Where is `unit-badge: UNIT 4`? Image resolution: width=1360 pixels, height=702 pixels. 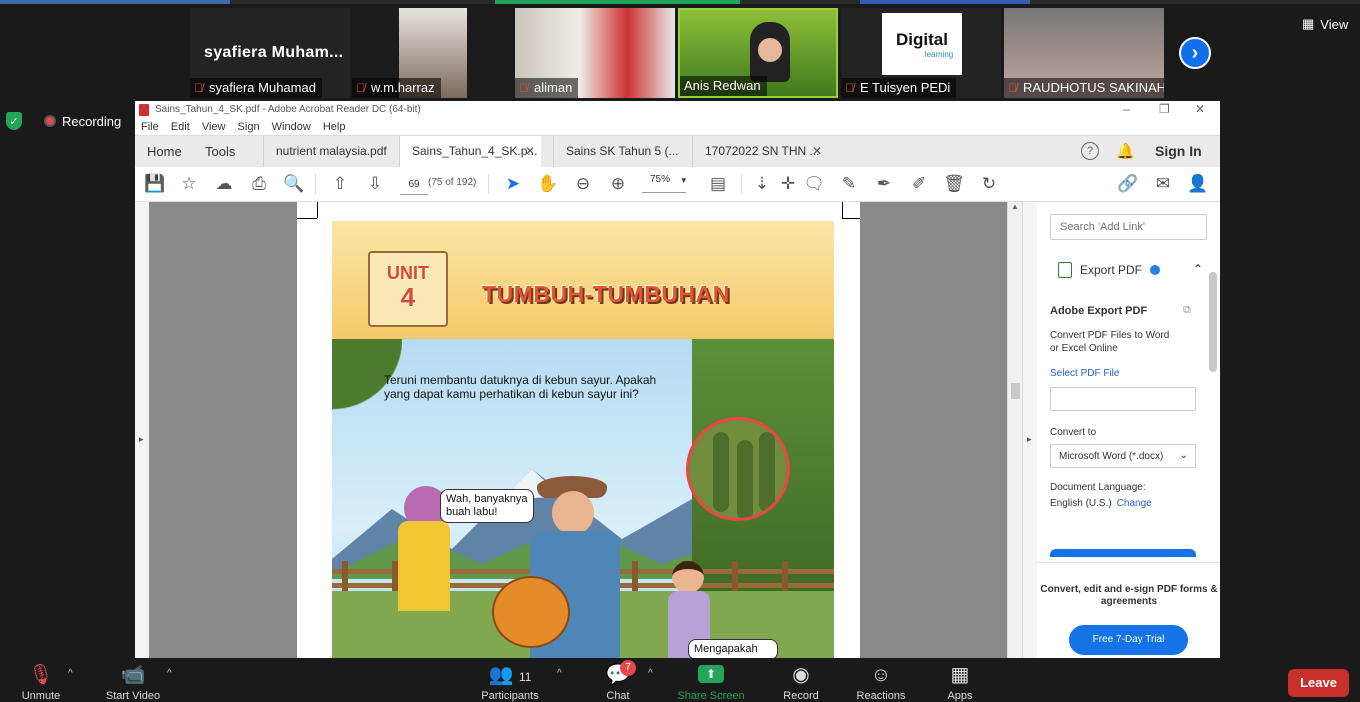 unit-badge: UNIT 4 is located at coordinates (408, 289).